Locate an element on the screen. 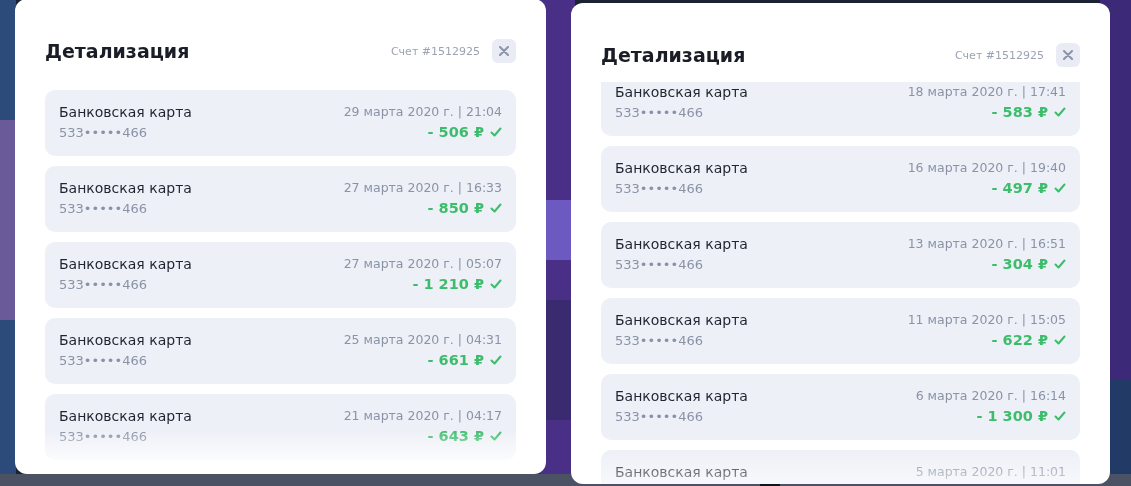 The image size is (1131, 486). transaction-card: Банковская карта 533•••••466 25 марта 2020 г. | 04:31 - 661 ₽ is located at coordinates (280, 351).